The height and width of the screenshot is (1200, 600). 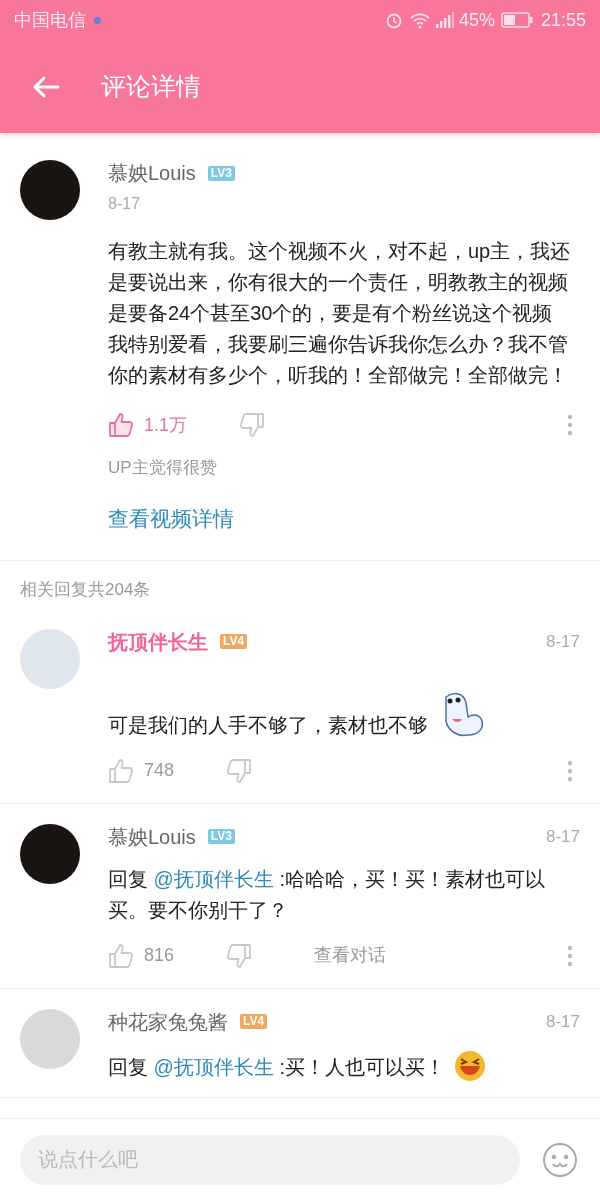 I want to click on wifi-icon, so click(x=419, y=20).